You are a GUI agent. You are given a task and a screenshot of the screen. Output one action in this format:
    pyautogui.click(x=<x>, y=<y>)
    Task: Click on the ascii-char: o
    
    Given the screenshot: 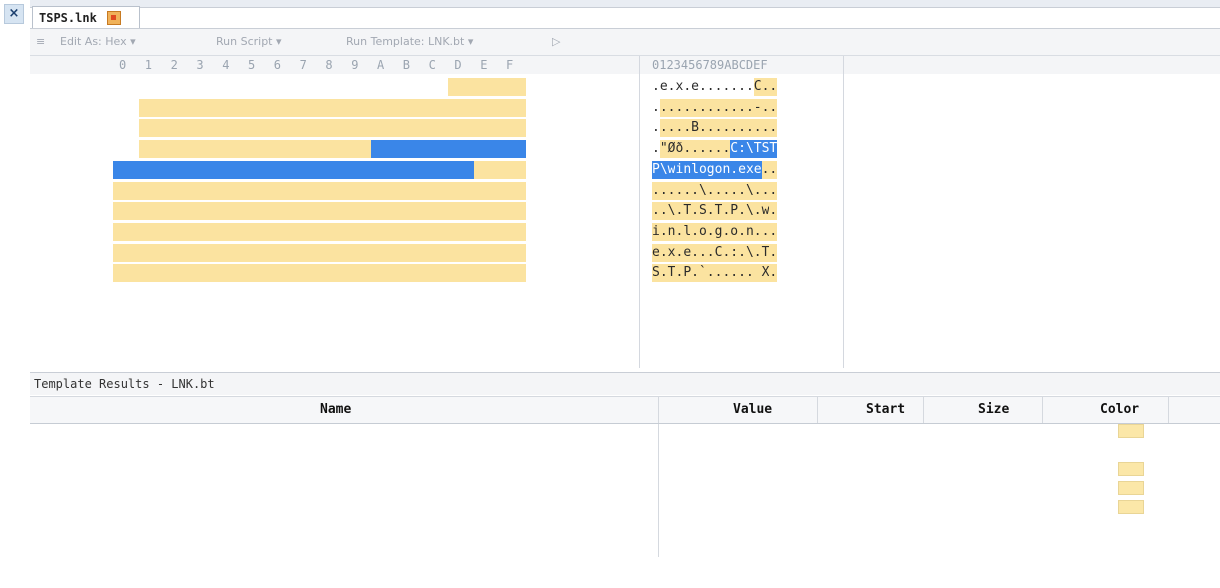 What is the action you would take?
    pyautogui.click(x=718, y=169)
    